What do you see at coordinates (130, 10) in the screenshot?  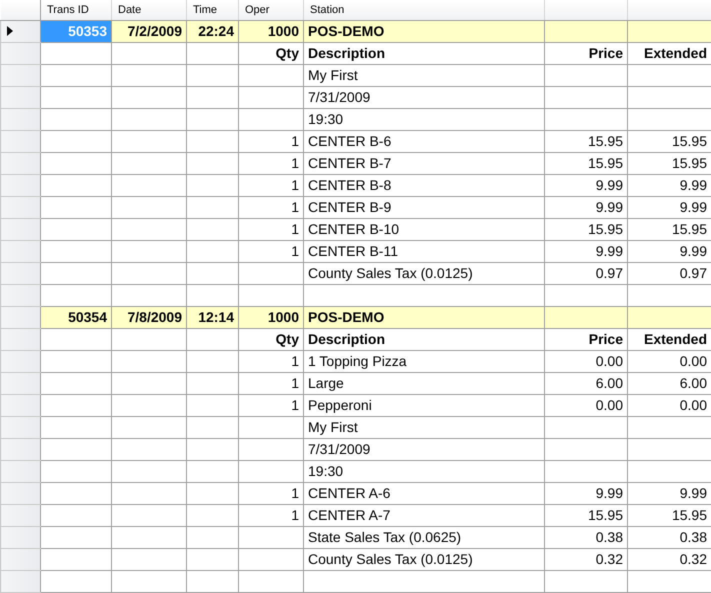 I see `column-header: Date` at bounding box center [130, 10].